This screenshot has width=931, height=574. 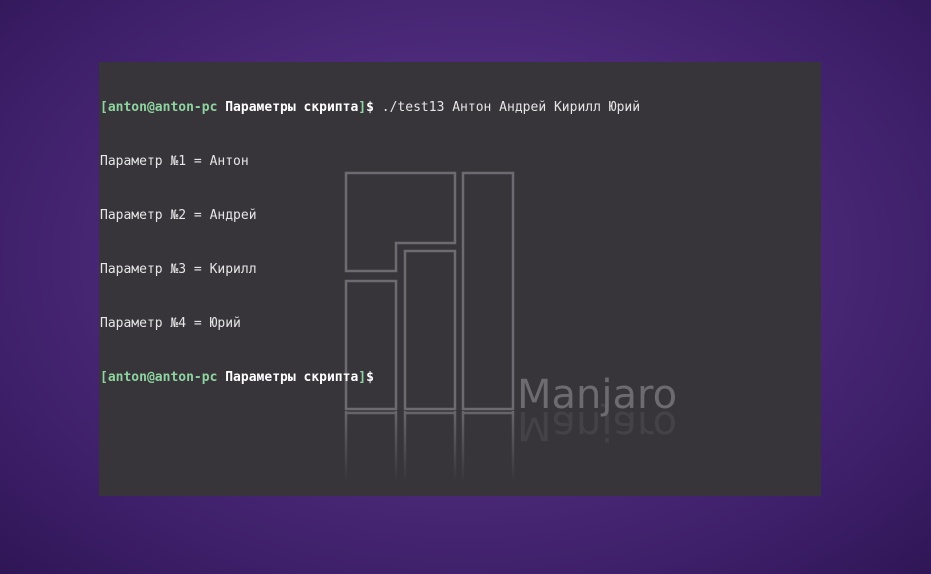 What do you see at coordinates (507, 107) in the screenshot?
I see `command-text: ./test13 Антон Андрей Кирилл Юрий` at bounding box center [507, 107].